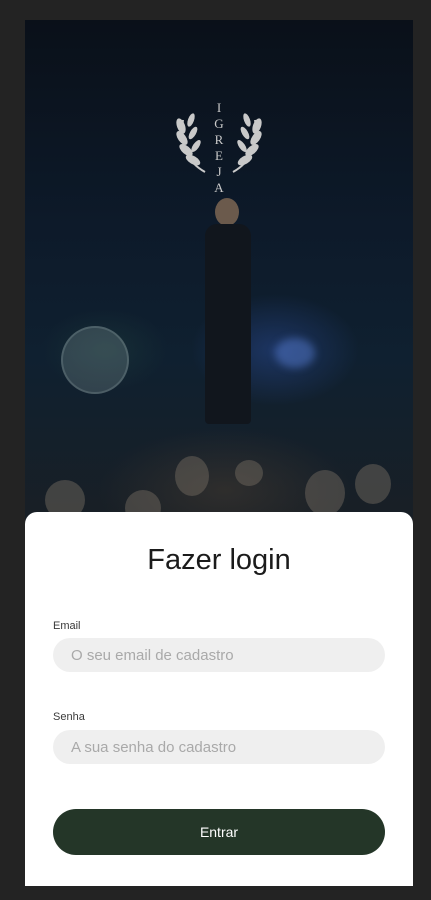  What do you see at coordinates (295, 353) in the screenshot?
I see `stage-light` at bounding box center [295, 353].